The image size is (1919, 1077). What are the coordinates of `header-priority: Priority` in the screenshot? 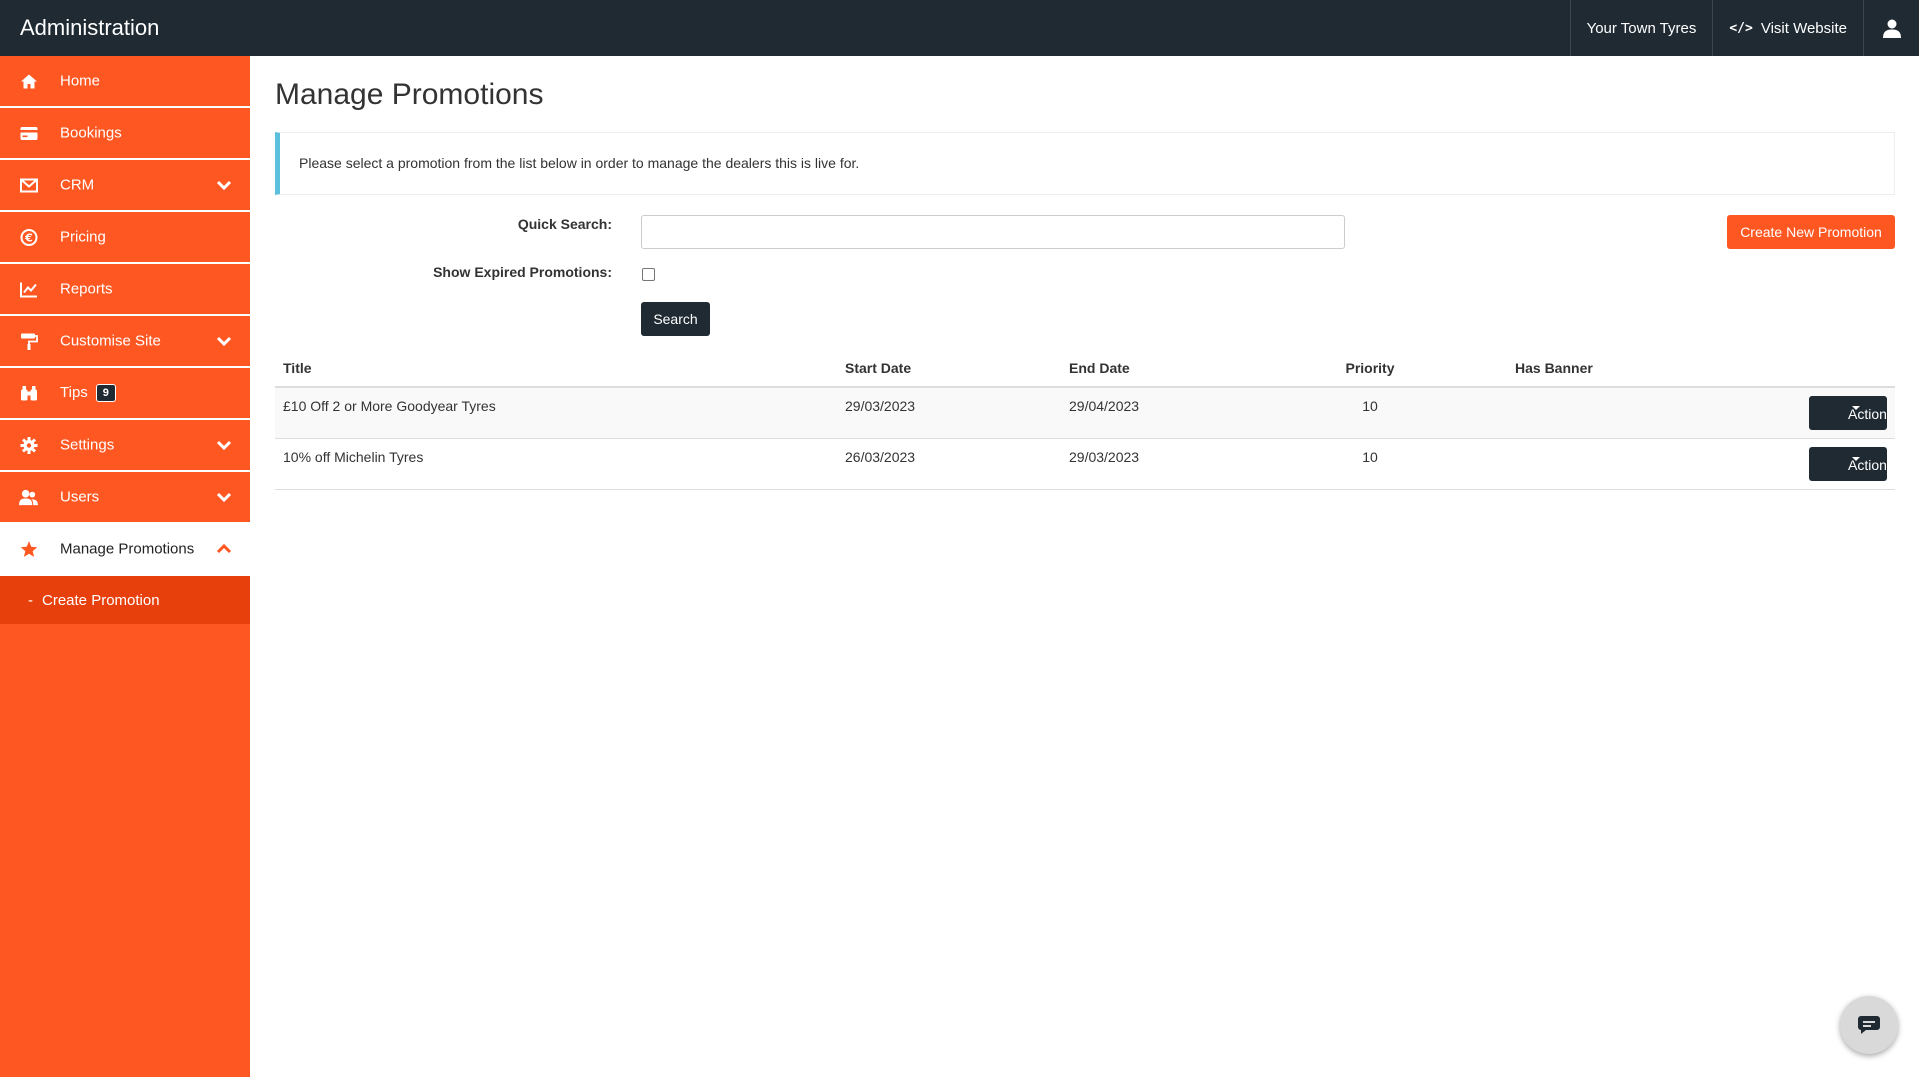 It's located at (1370, 368).